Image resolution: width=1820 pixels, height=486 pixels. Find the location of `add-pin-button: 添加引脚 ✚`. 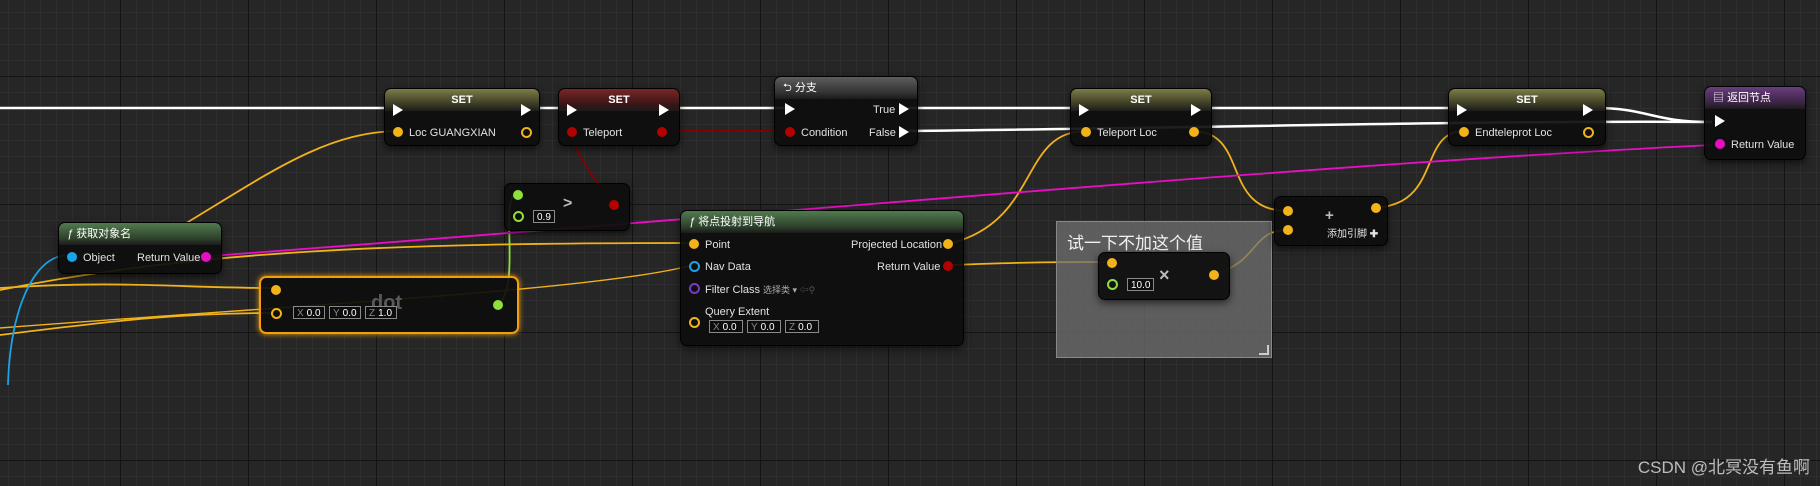

add-pin-button: 添加引脚 ✚ is located at coordinates (1352, 235).